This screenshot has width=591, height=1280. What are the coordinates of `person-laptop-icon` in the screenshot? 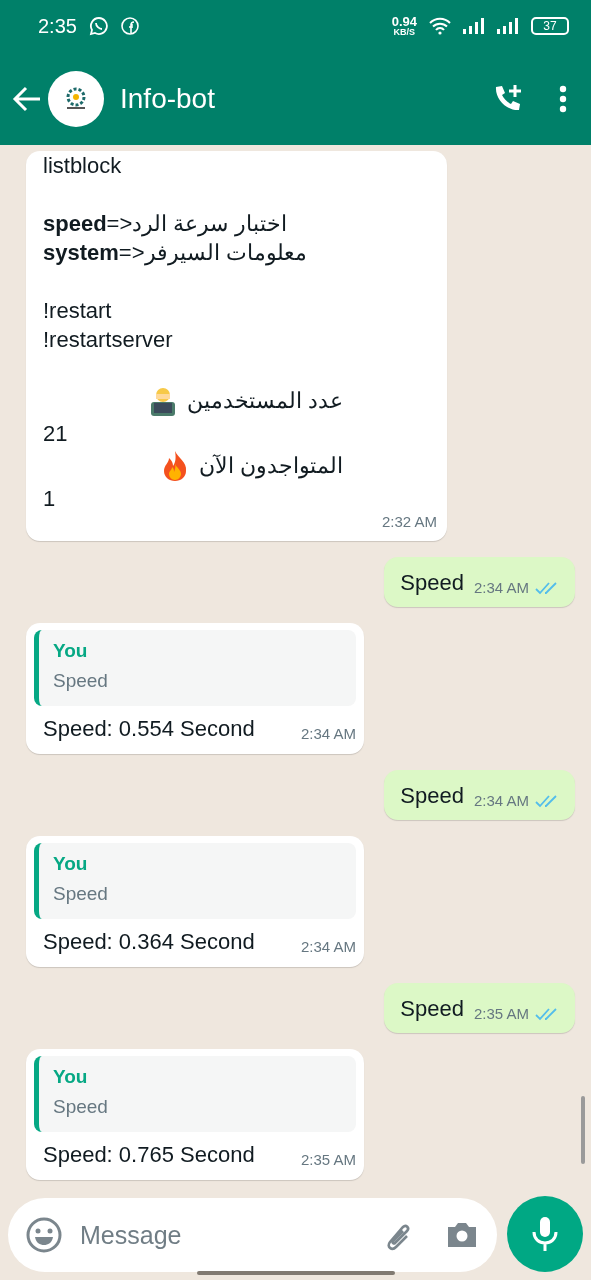 It's located at (162, 401).